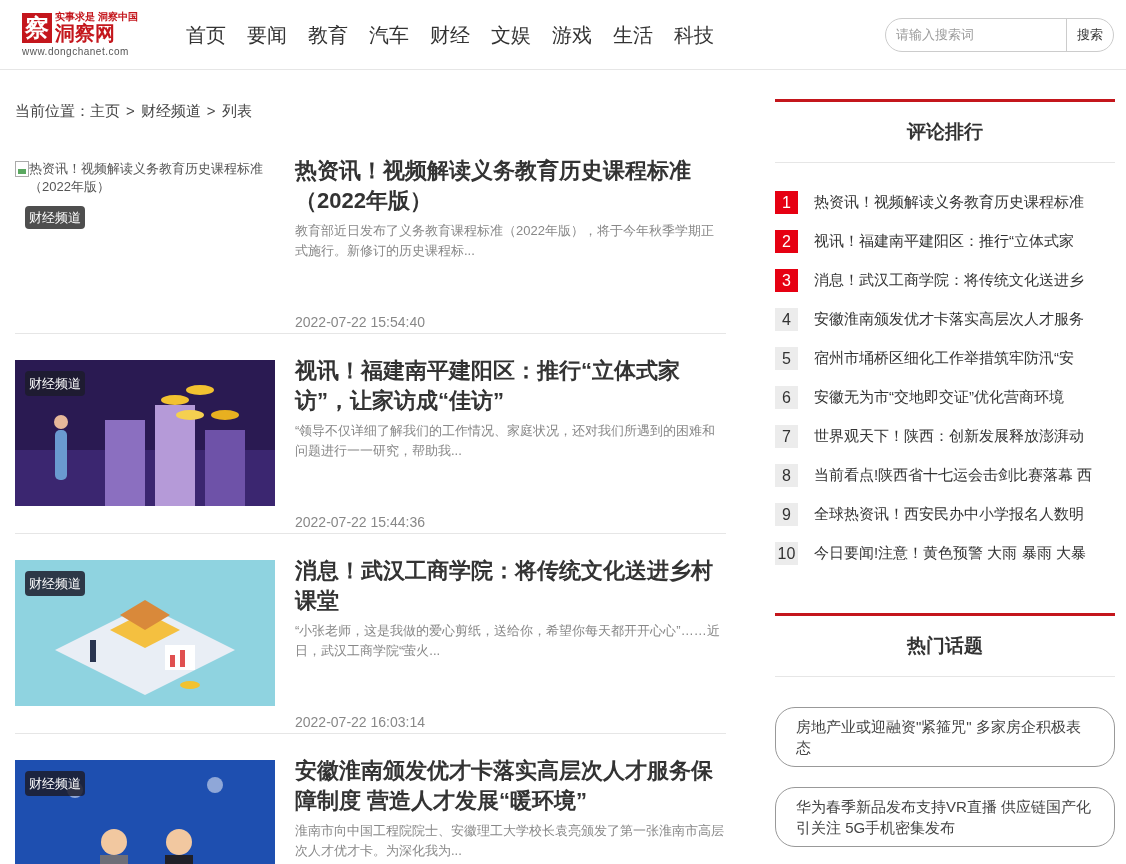  I want to click on article-title: 安徽淮南颁发优才卡落实高层次人才服务保障制度 营造人才发展“暖环境”, so click(510, 785).